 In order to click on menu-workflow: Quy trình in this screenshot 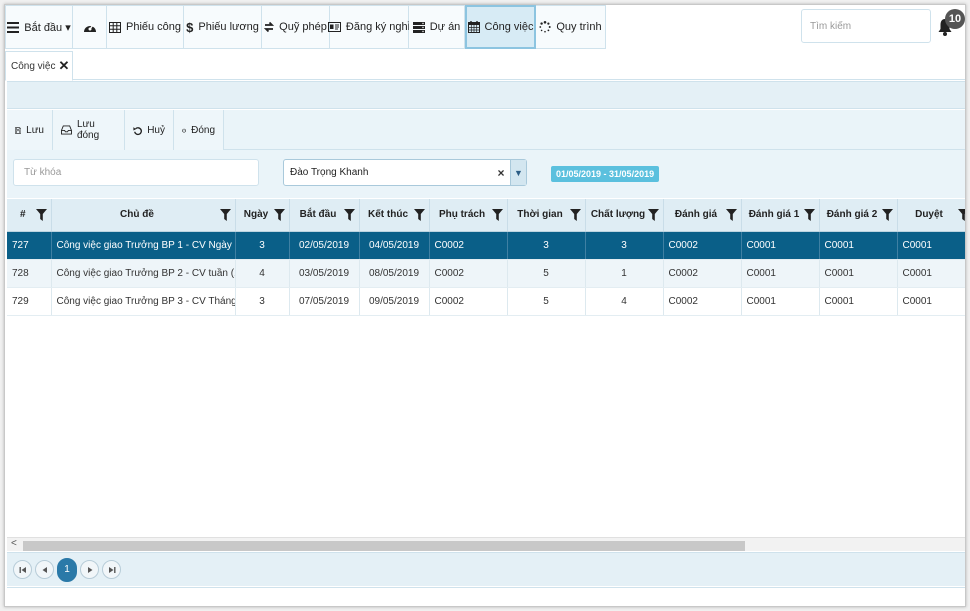, I will do `click(571, 27)`.